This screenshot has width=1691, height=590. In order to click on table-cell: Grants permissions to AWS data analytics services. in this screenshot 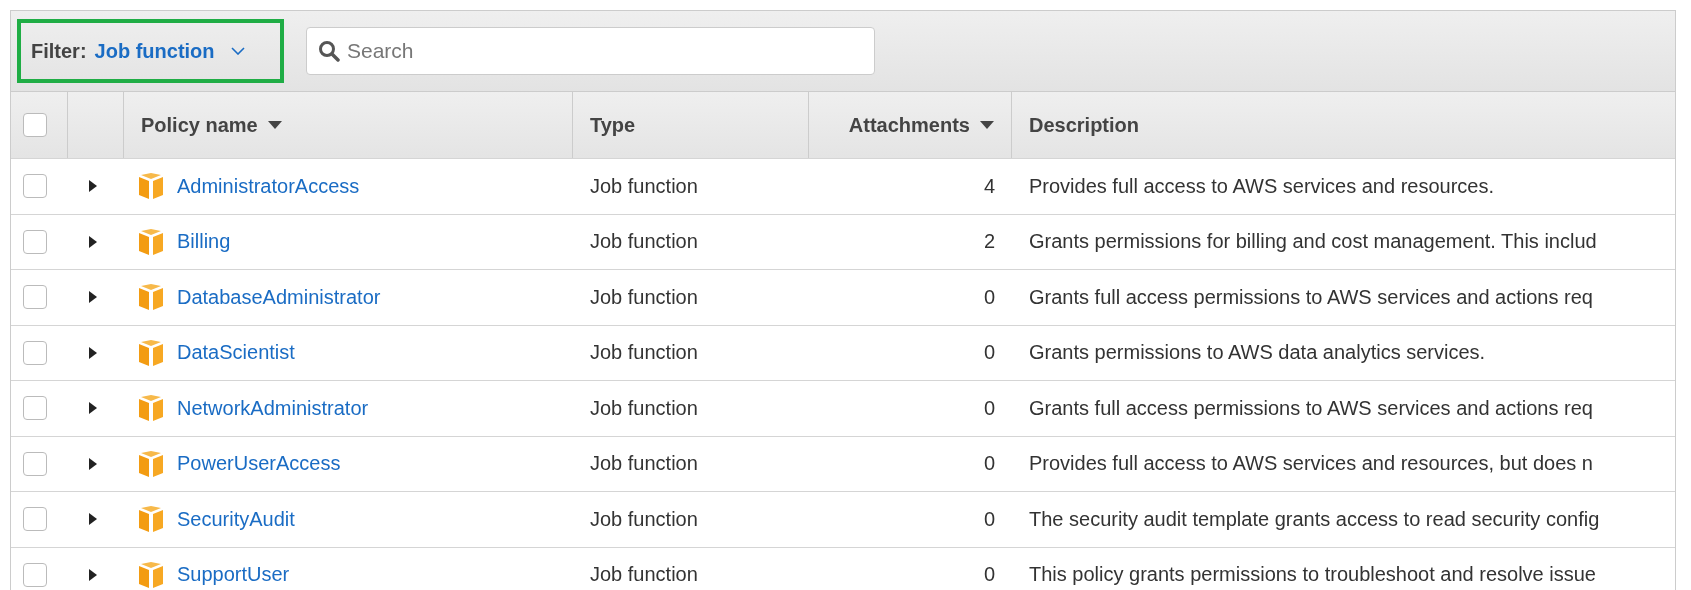, I will do `click(1257, 353)`.